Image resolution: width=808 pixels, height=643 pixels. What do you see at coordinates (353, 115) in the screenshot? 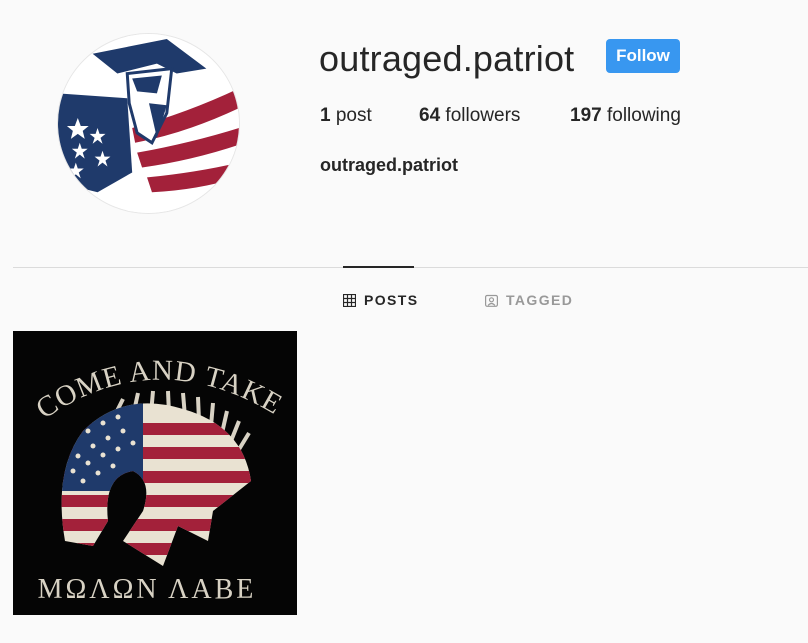
I see `posts-label: post` at bounding box center [353, 115].